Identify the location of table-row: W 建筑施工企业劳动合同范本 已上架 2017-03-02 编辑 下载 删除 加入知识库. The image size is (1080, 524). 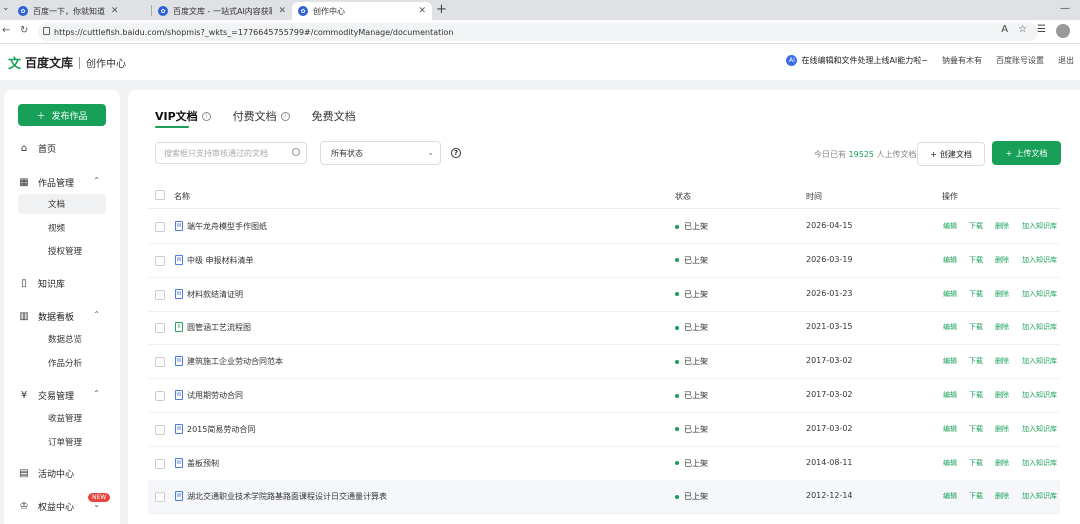
(604, 362).